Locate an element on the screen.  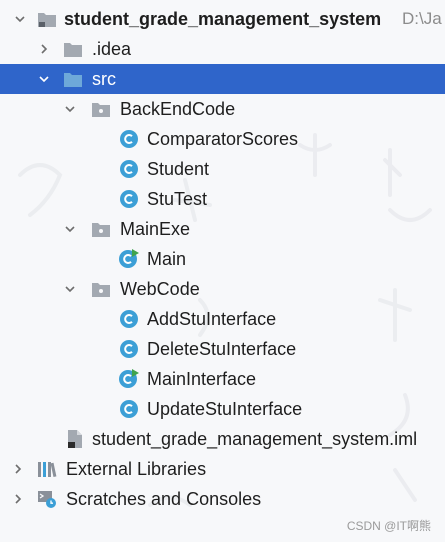
tree-item-label: src is located at coordinates (104, 79).